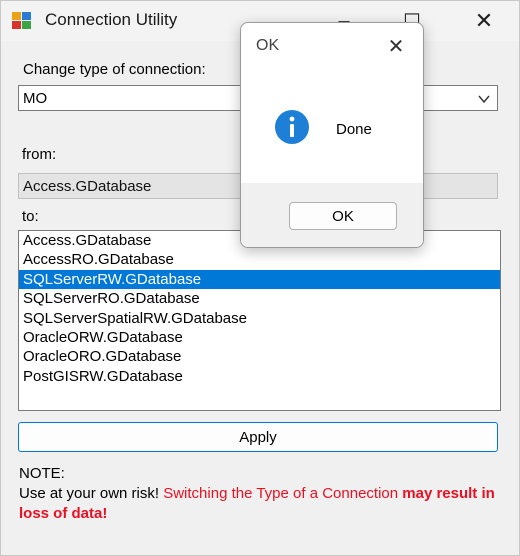  I want to click on dialog-footer: OK, so click(332, 215).